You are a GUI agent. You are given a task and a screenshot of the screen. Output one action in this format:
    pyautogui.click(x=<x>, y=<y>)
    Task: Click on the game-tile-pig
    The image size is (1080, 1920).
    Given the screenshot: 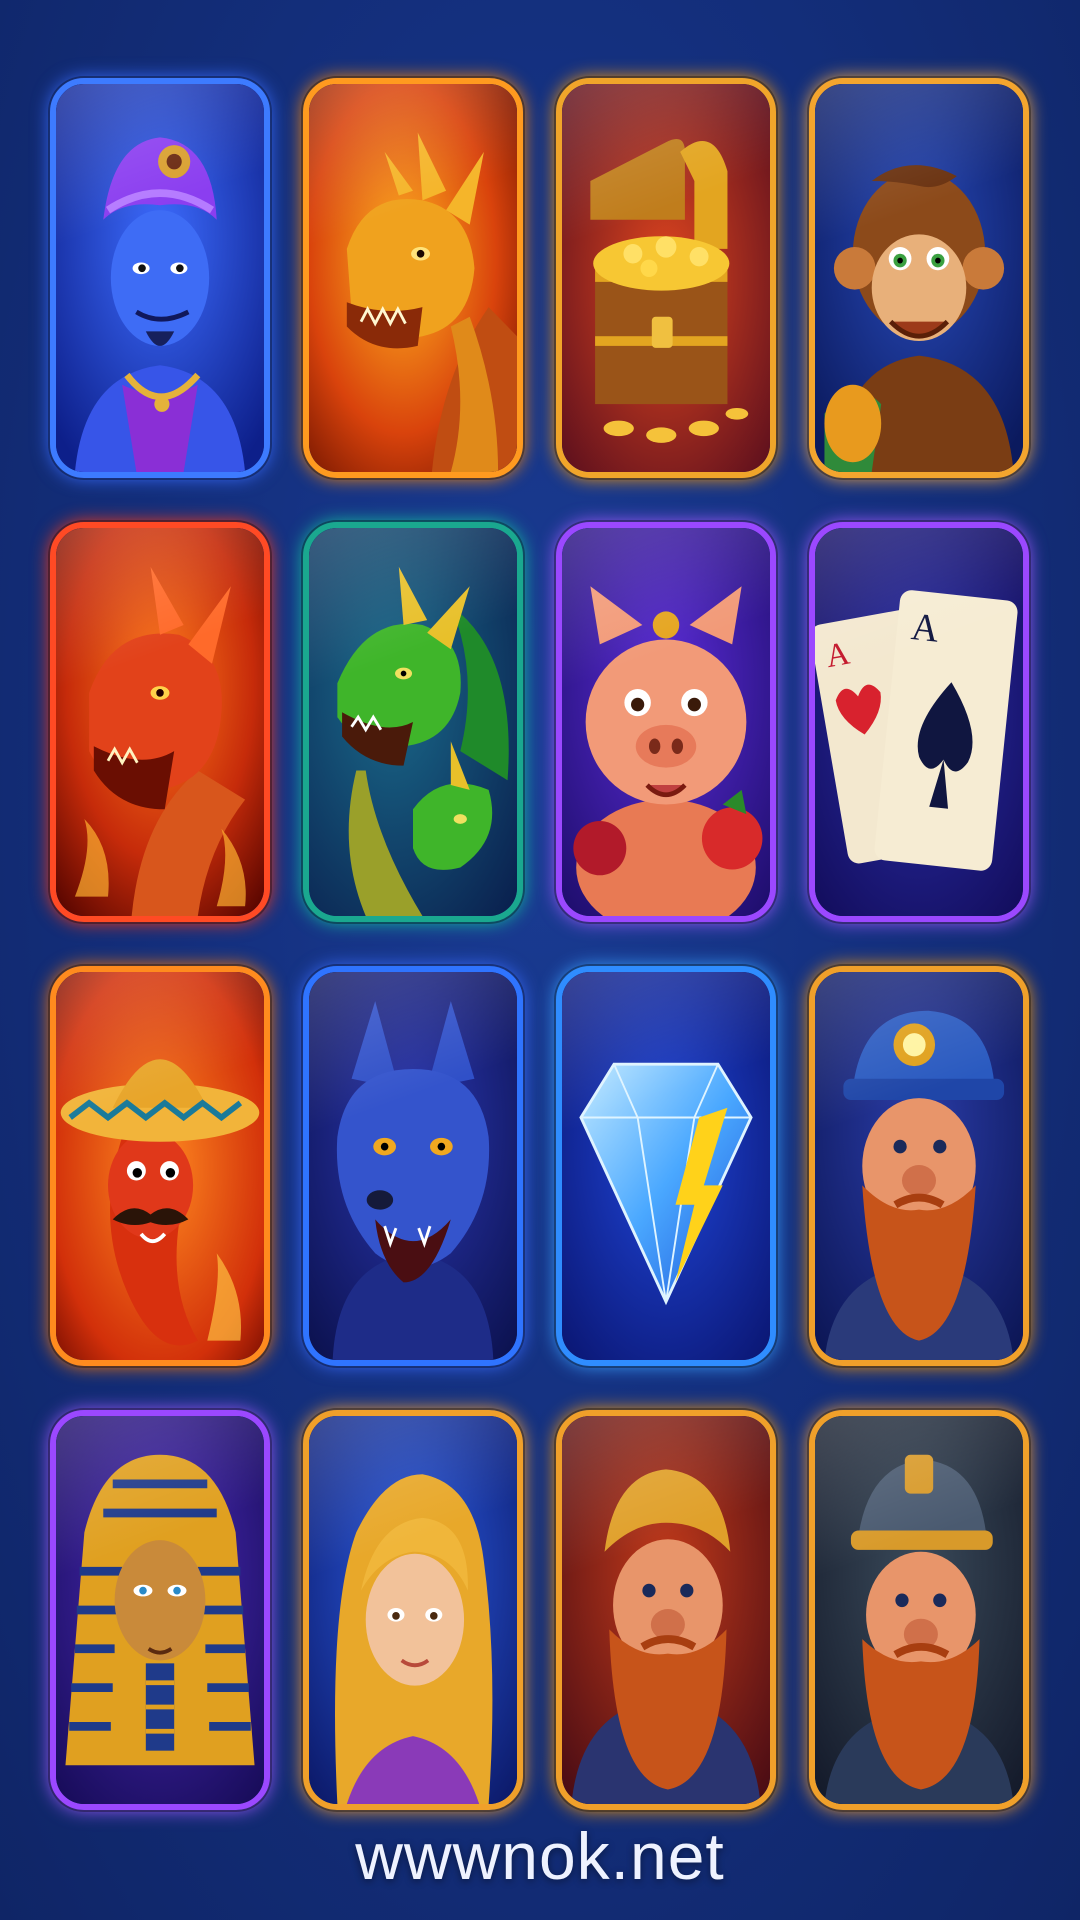 What is the action you would take?
    pyautogui.click(x=666, y=722)
    